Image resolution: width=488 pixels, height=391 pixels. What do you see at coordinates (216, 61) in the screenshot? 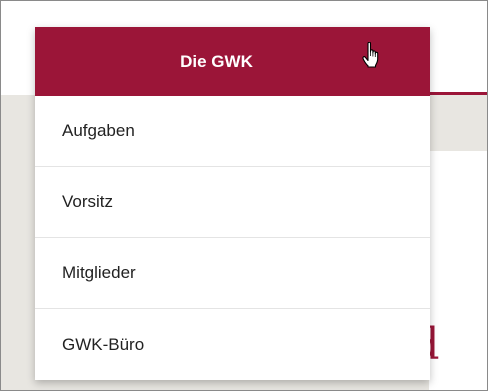
I see `nav-menu-title: Die GWK` at bounding box center [216, 61].